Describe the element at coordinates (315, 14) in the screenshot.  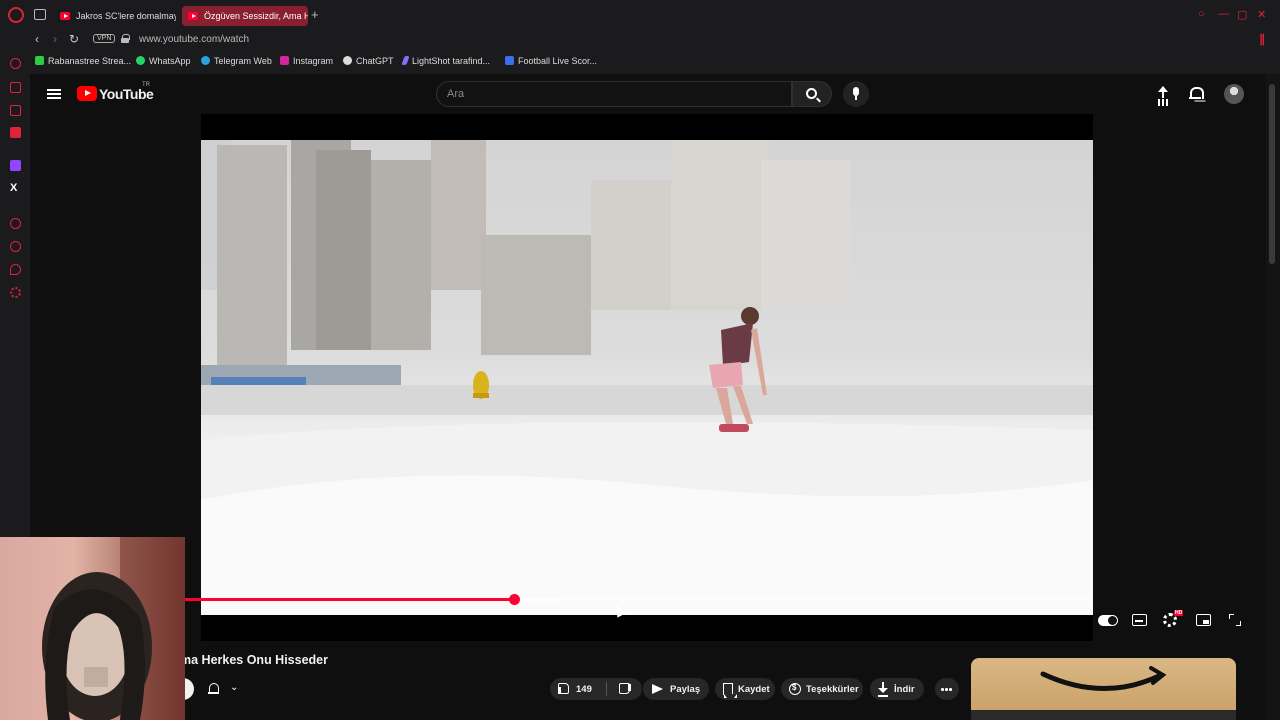
I see `new-tab-button: +` at that location.